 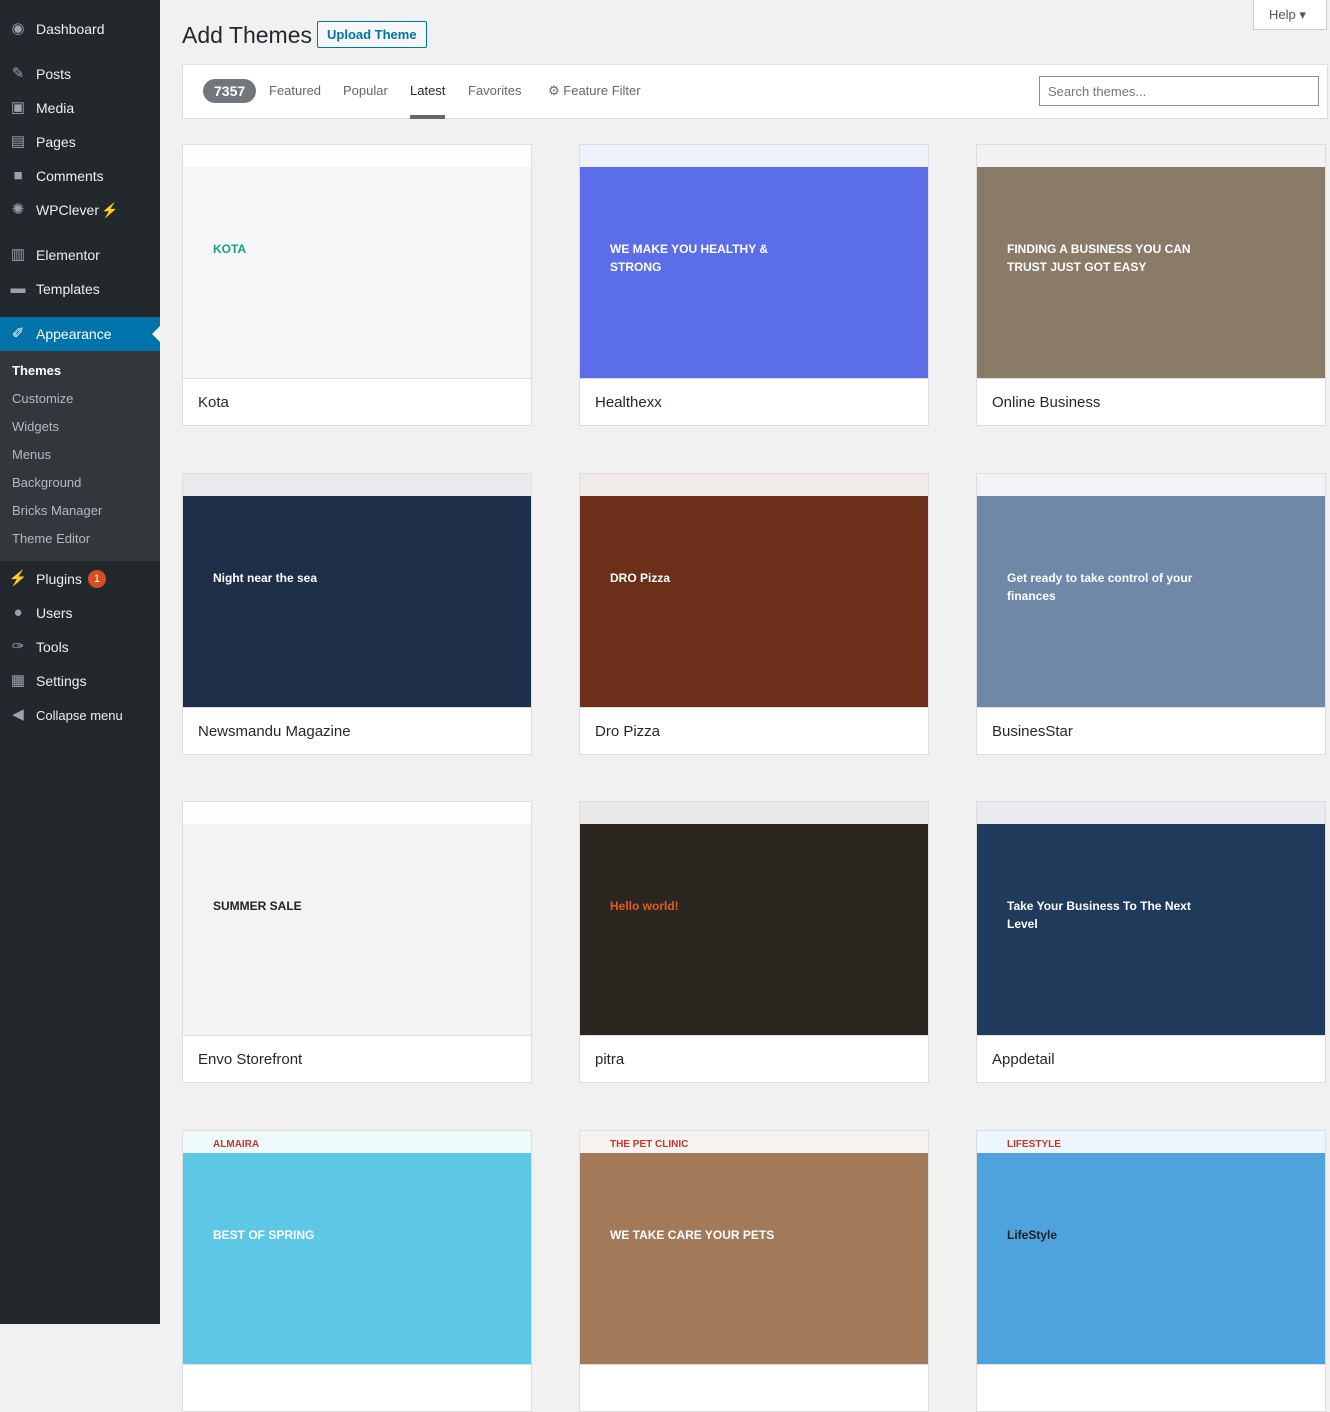 What do you see at coordinates (274, 731) in the screenshot?
I see `theme-name: Newsmandu Magazine` at bounding box center [274, 731].